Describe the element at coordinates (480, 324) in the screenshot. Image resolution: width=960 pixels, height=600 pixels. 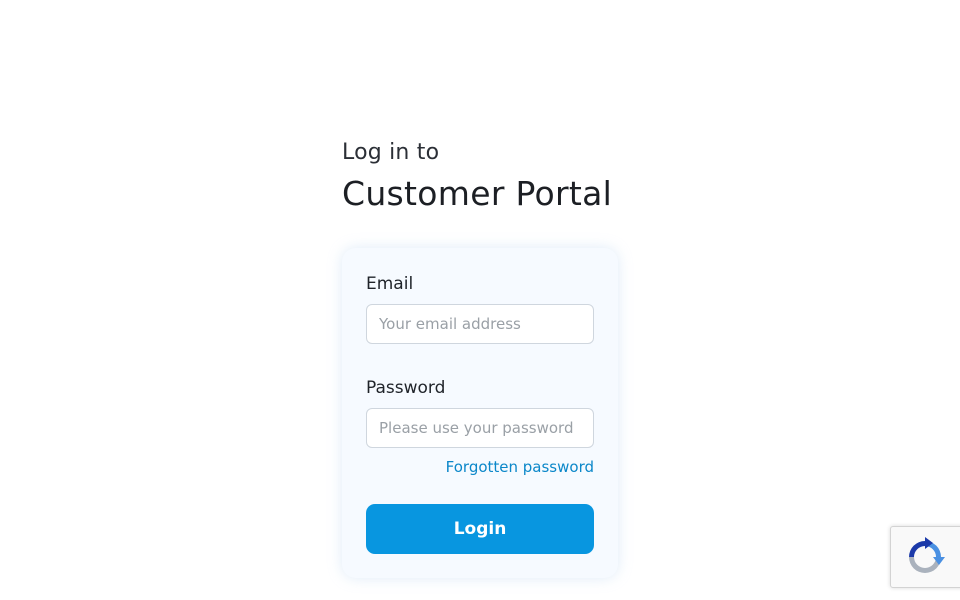
I see `email-input` at that location.